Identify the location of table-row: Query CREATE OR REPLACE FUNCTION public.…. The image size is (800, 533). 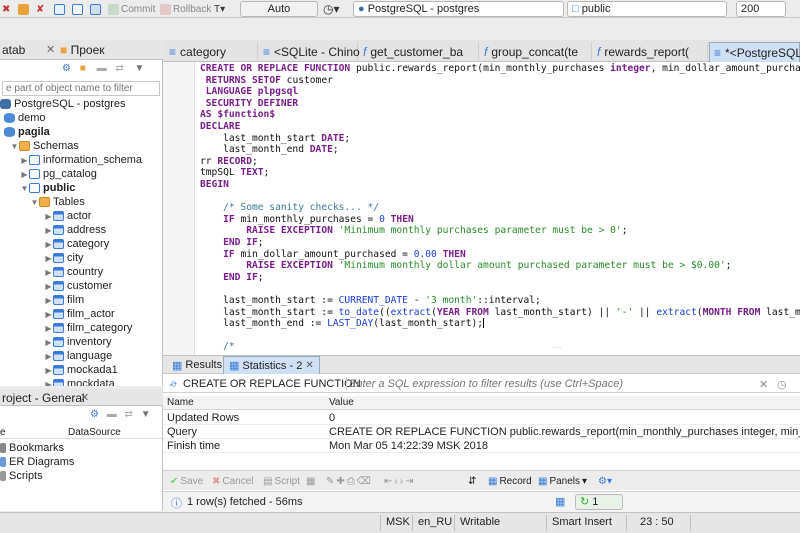
(481, 432).